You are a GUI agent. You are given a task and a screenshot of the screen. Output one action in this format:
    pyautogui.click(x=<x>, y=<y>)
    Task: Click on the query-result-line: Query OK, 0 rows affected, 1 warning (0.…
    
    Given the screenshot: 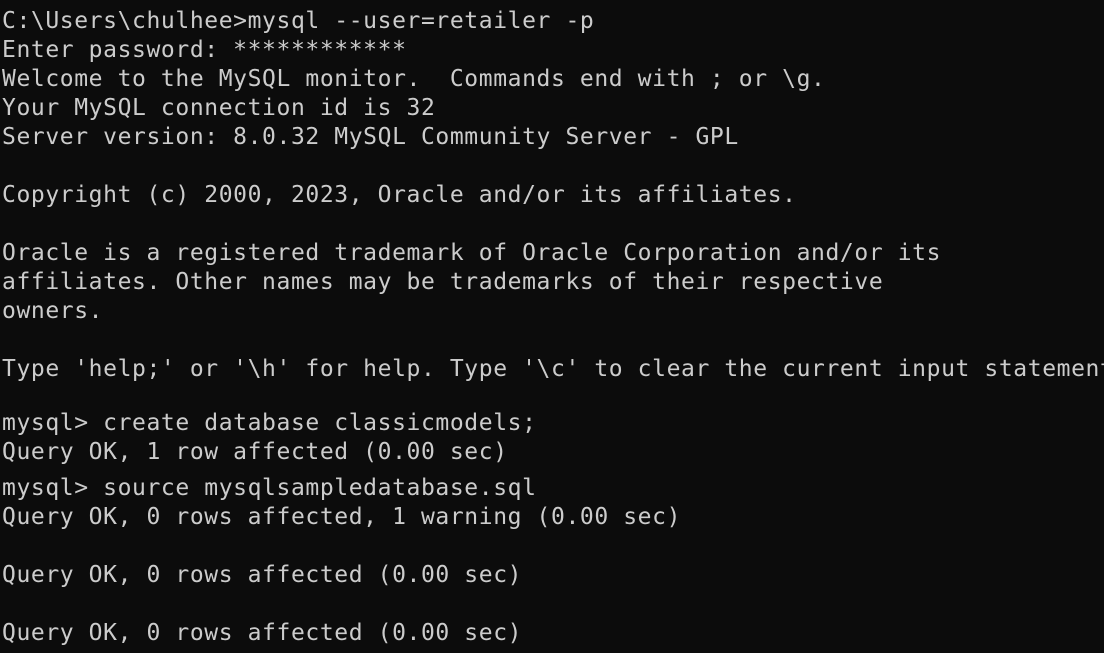 What is the action you would take?
    pyautogui.click(x=342, y=517)
    